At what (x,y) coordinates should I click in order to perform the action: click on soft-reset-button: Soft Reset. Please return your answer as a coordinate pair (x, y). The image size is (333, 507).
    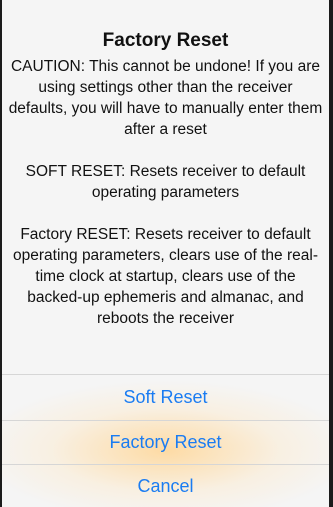
    Looking at the image, I should click on (165, 397).